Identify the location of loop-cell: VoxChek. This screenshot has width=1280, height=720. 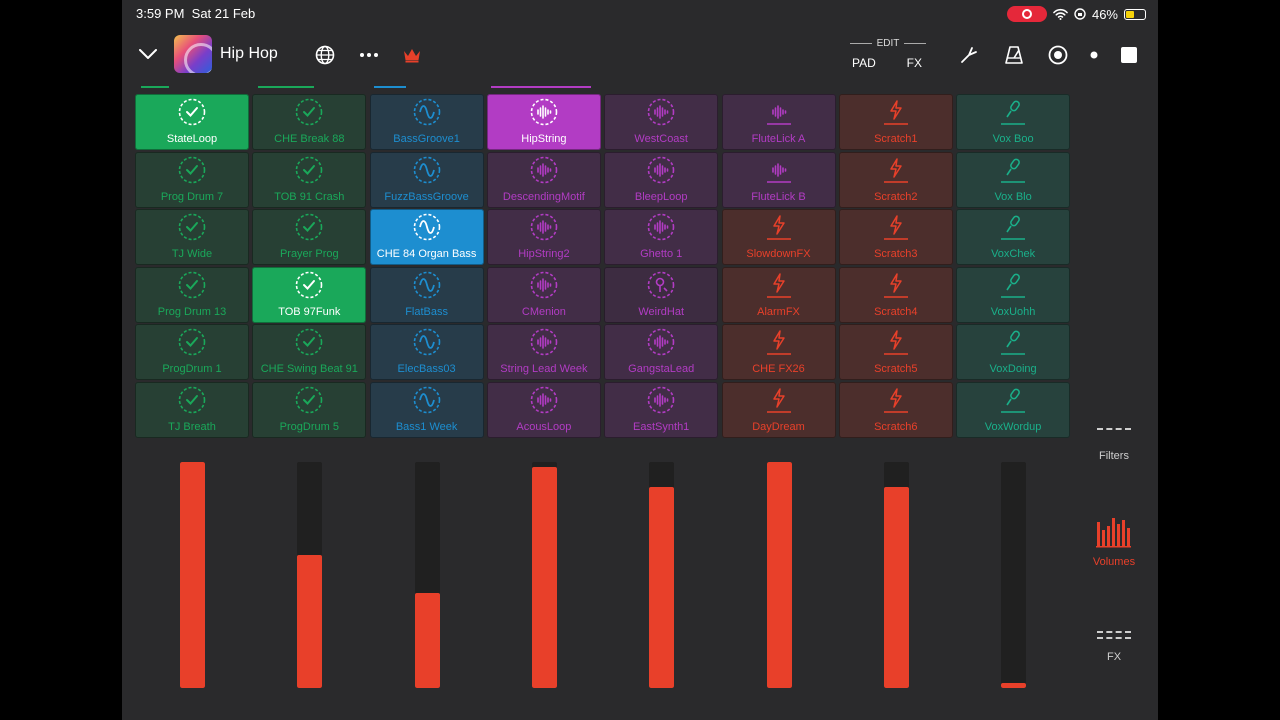
(1013, 237).